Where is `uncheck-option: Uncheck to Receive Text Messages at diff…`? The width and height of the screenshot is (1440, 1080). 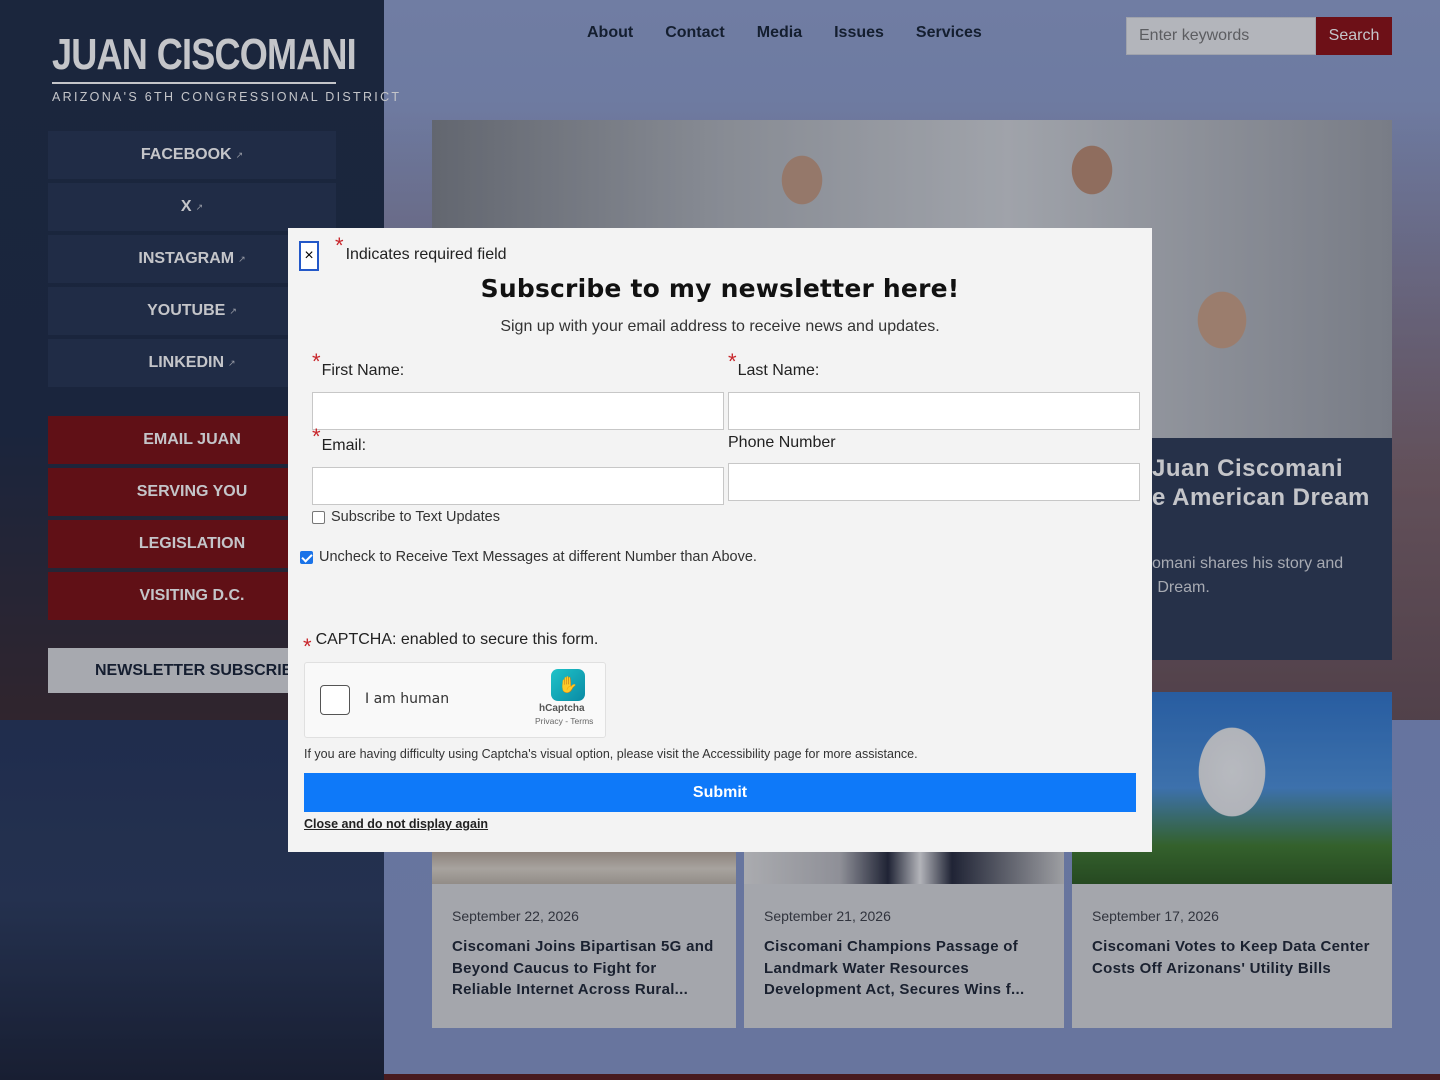 uncheck-option: Uncheck to Receive Text Messages at diff… is located at coordinates (528, 557).